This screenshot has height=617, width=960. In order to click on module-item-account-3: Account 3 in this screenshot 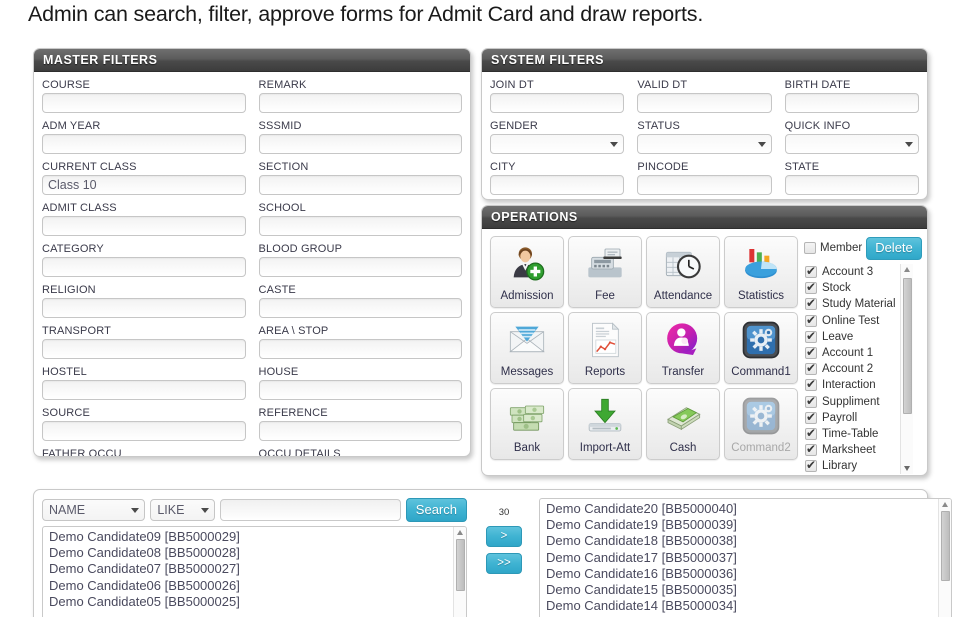, I will do `click(852, 272)`.